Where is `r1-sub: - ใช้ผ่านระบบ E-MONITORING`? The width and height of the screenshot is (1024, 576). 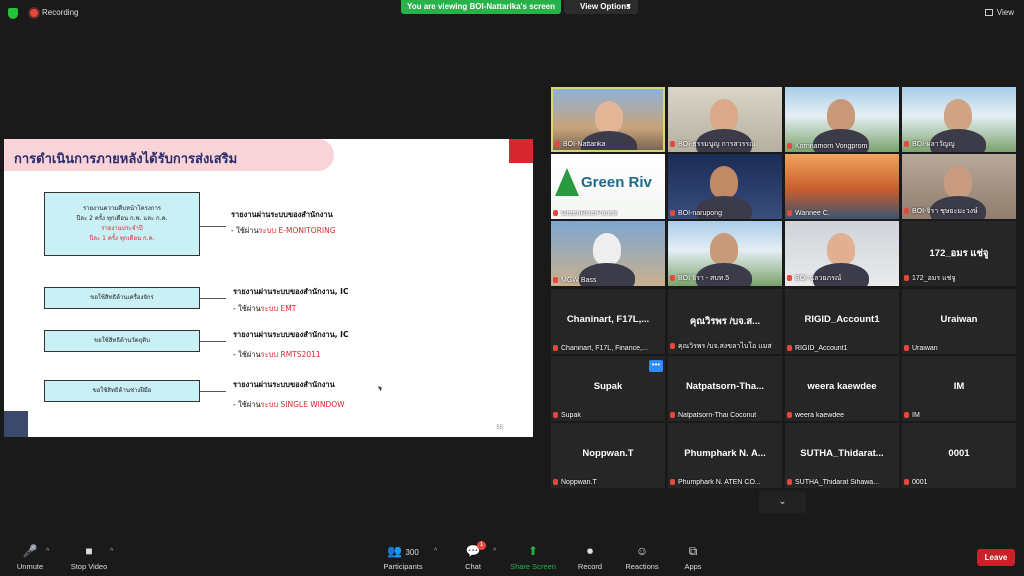 r1-sub: - ใช้ผ่านระบบ E-MONITORING is located at coordinates (283, 231).